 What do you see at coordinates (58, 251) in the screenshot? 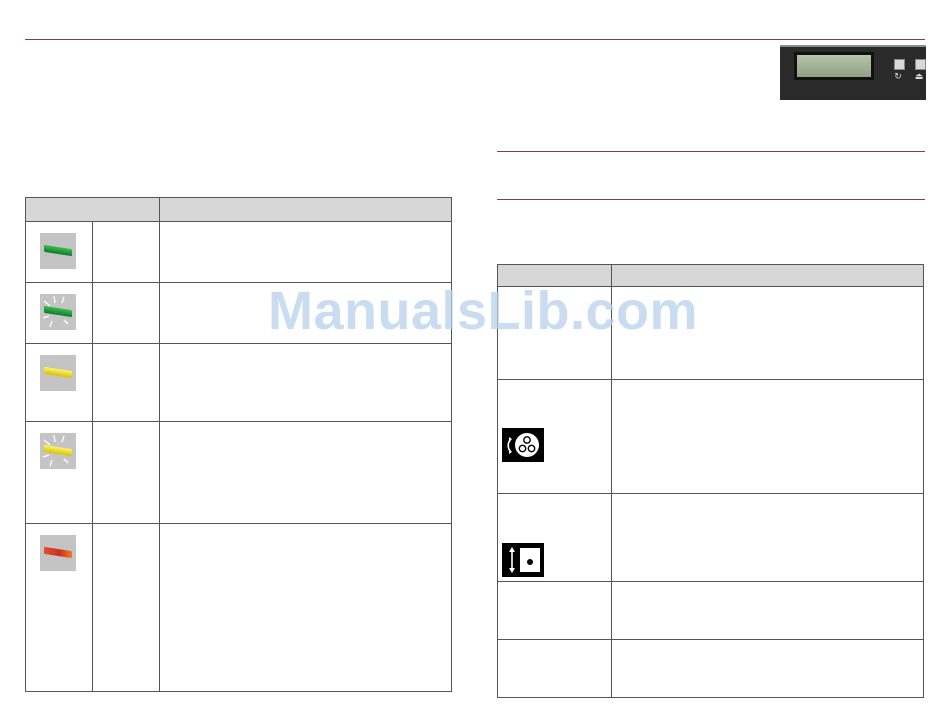
I see `led-green-icon` at bounding box center [58, 251].